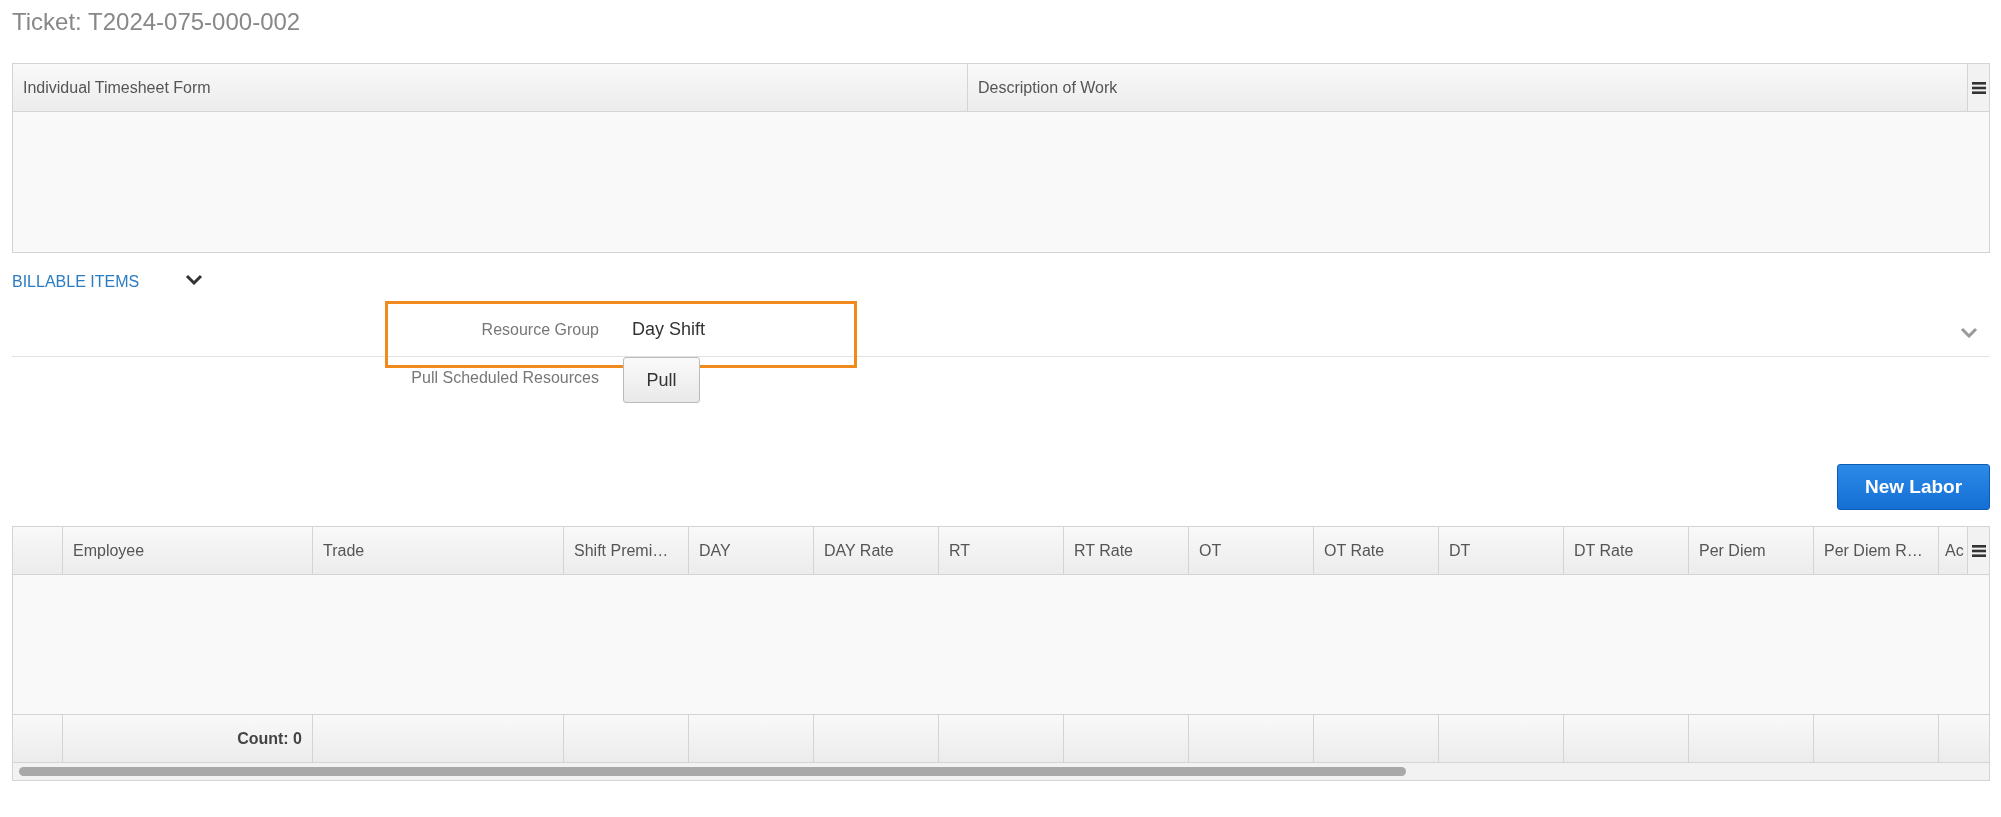  Describe the element at coordinates (1376, 550) in the screenshot. I see `column-header: OT Rate` at that location.